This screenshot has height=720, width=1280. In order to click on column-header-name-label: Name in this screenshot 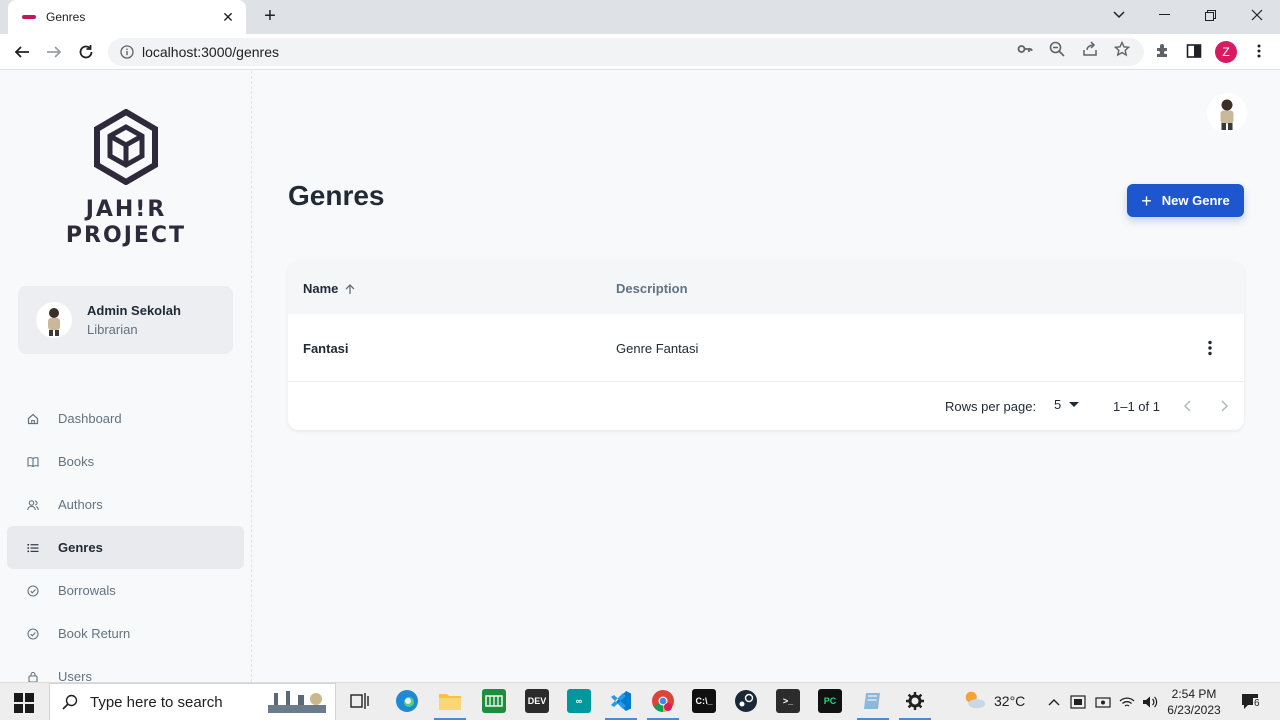, I will do `click(321, 288)`.